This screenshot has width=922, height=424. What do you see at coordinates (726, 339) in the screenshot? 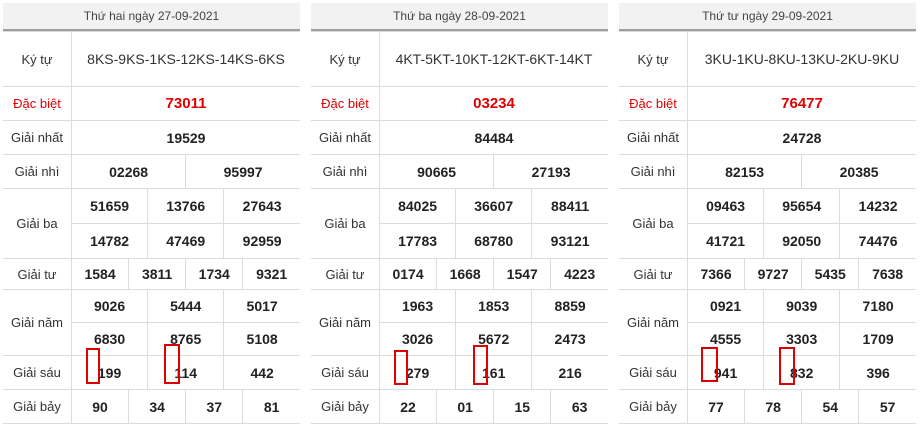
I see `fifth-prize-value: 4555` at bounding box center [726, 339].